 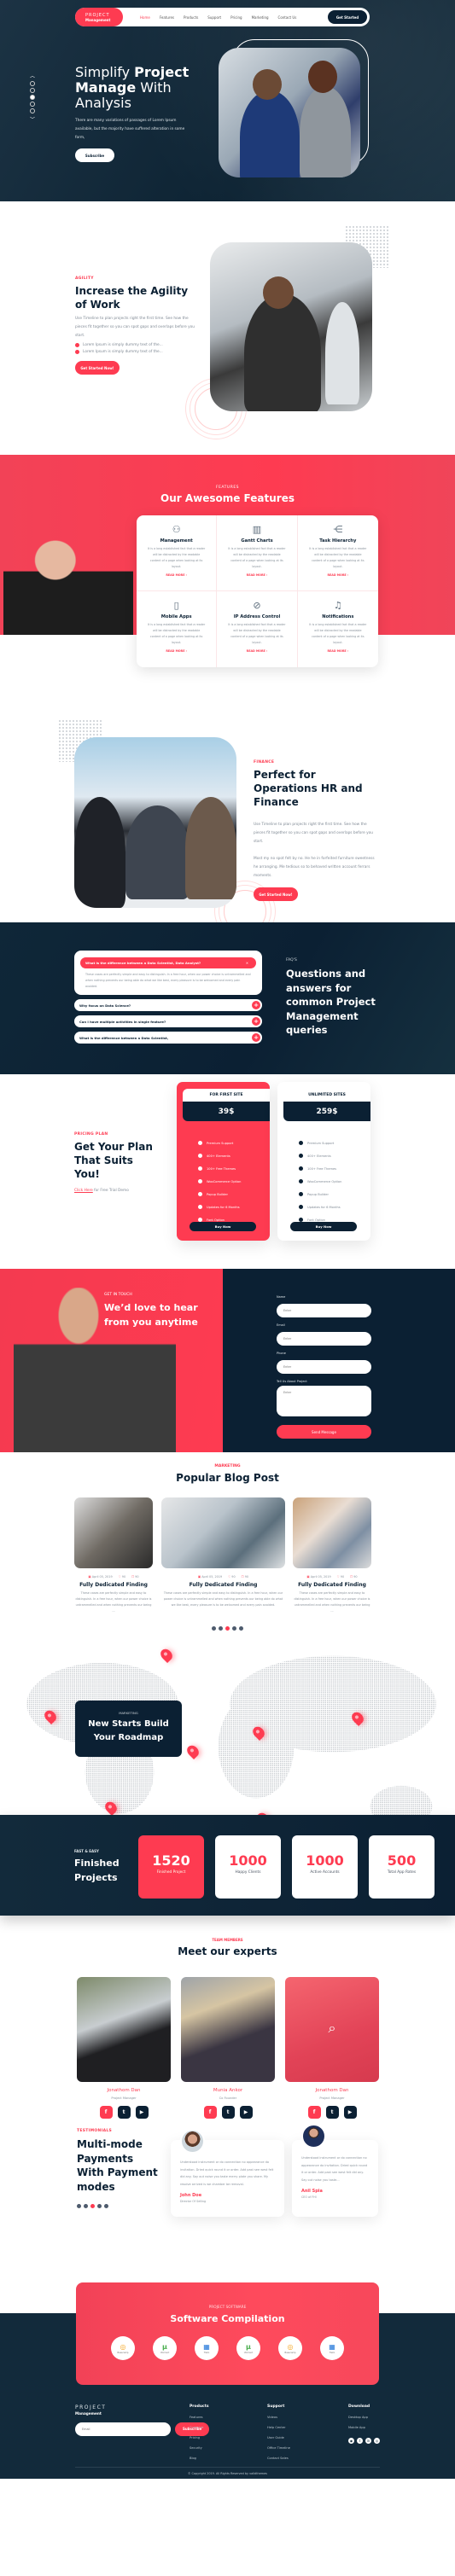 What do you see at coordinates (33, 119) in the screenshot?
I see `chevron-down-icon: ﹀` at bounding box center [33, 119].